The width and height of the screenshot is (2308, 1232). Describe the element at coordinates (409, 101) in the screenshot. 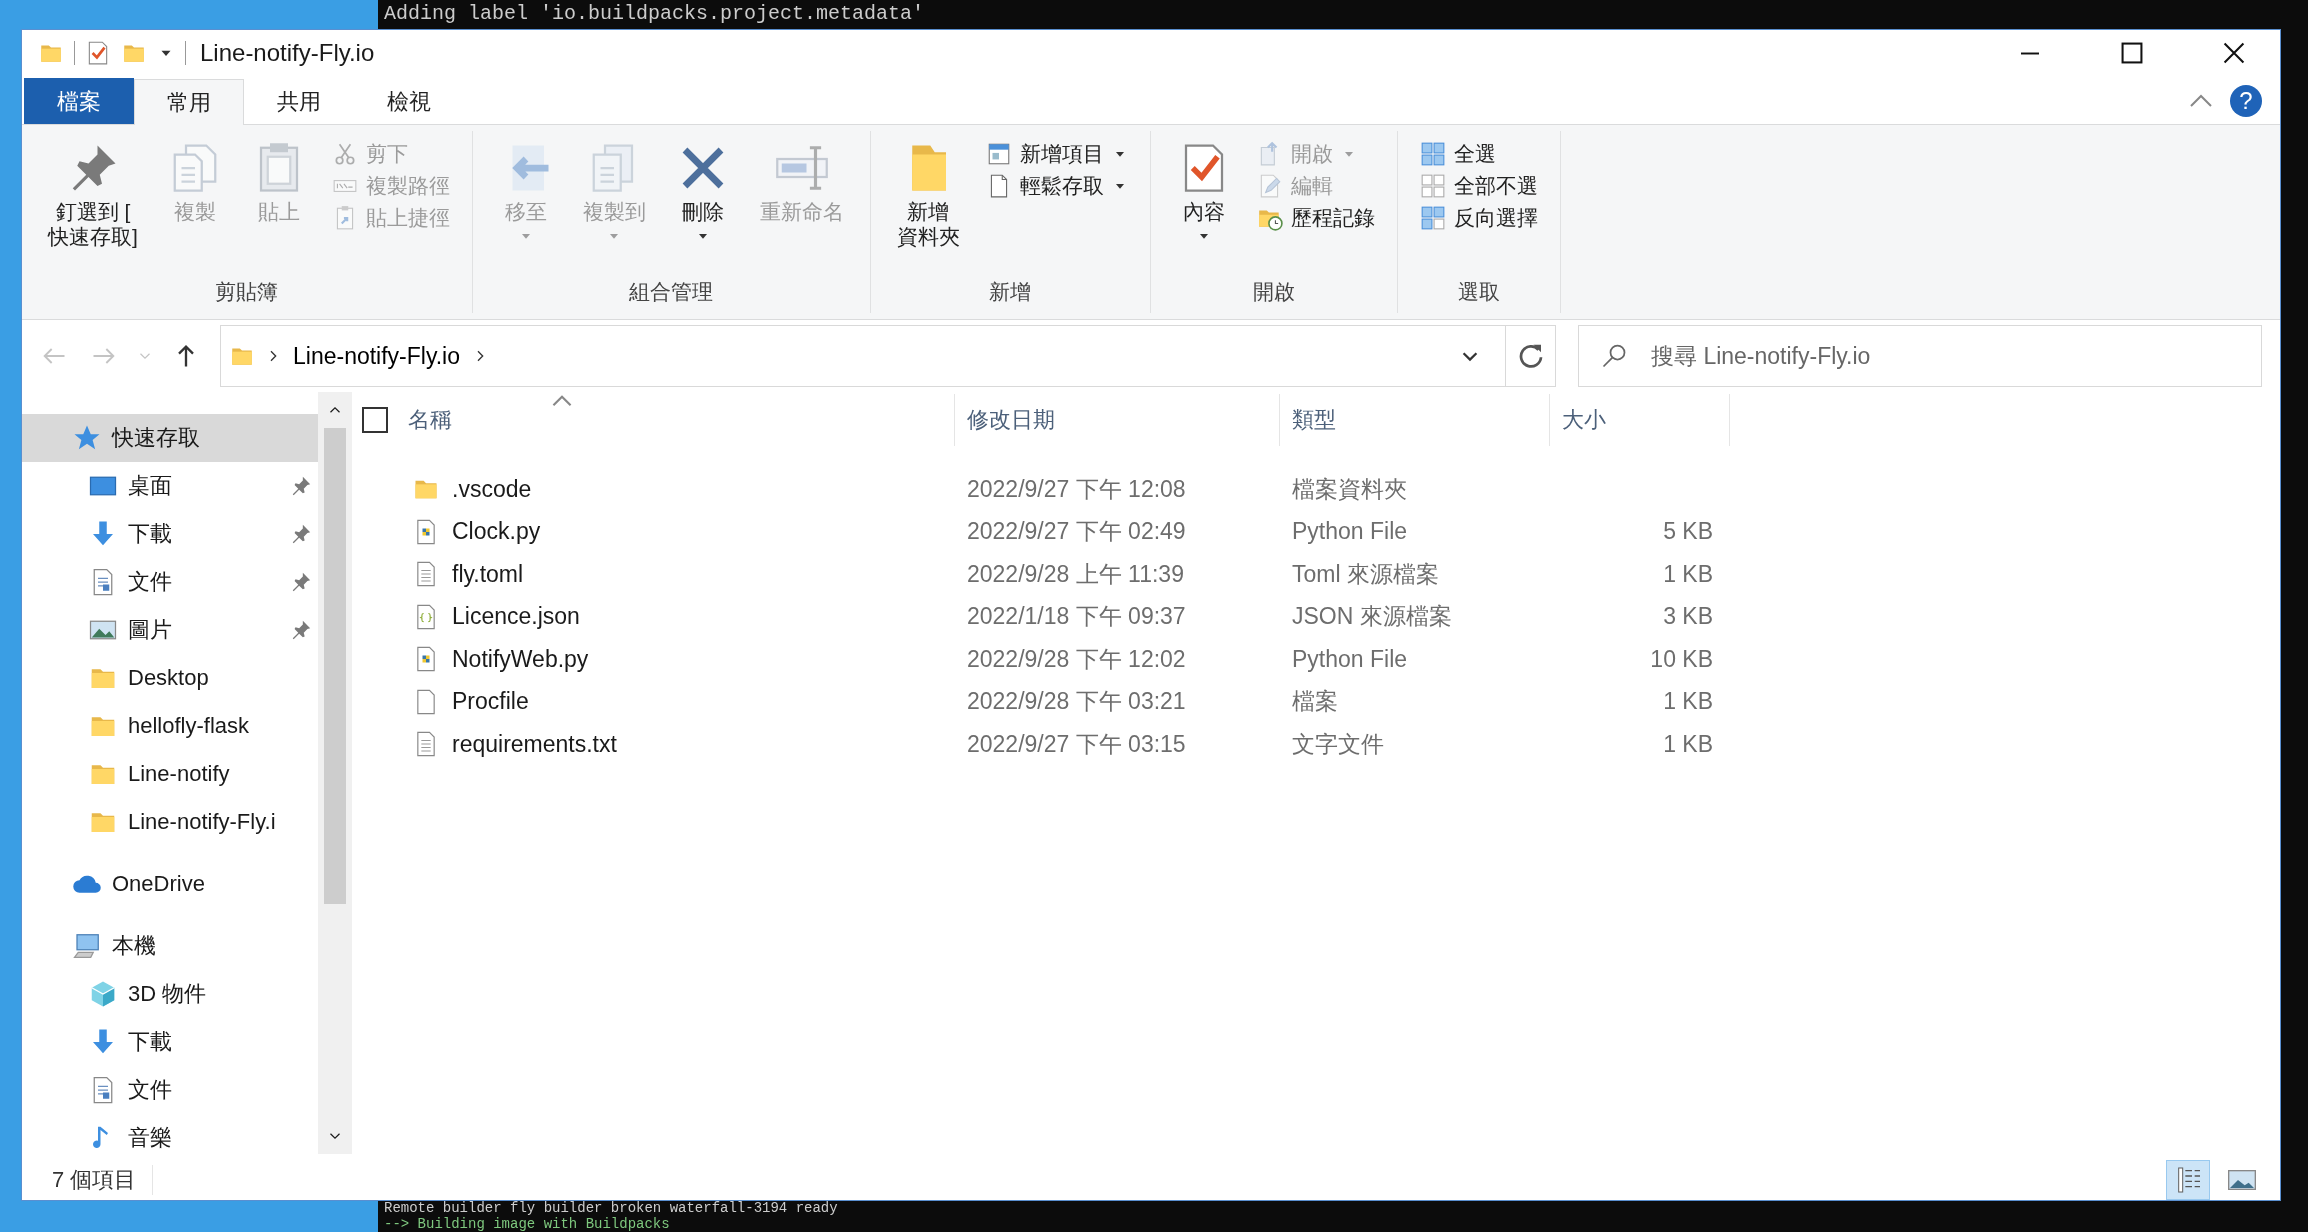

I see `ribbon-tab: 檢視` at that location.